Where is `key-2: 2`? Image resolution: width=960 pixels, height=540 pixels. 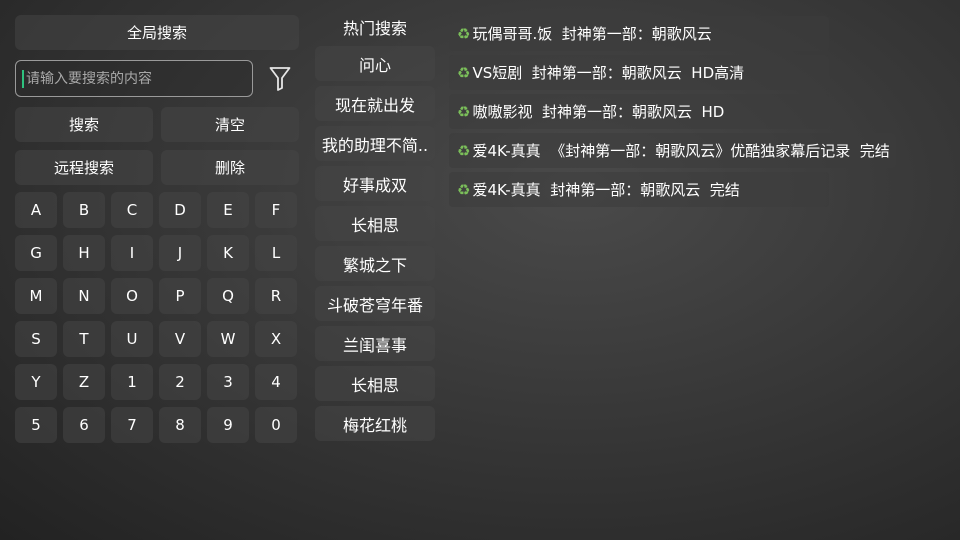
key-2: 2 is located at coordinates (180, 382).